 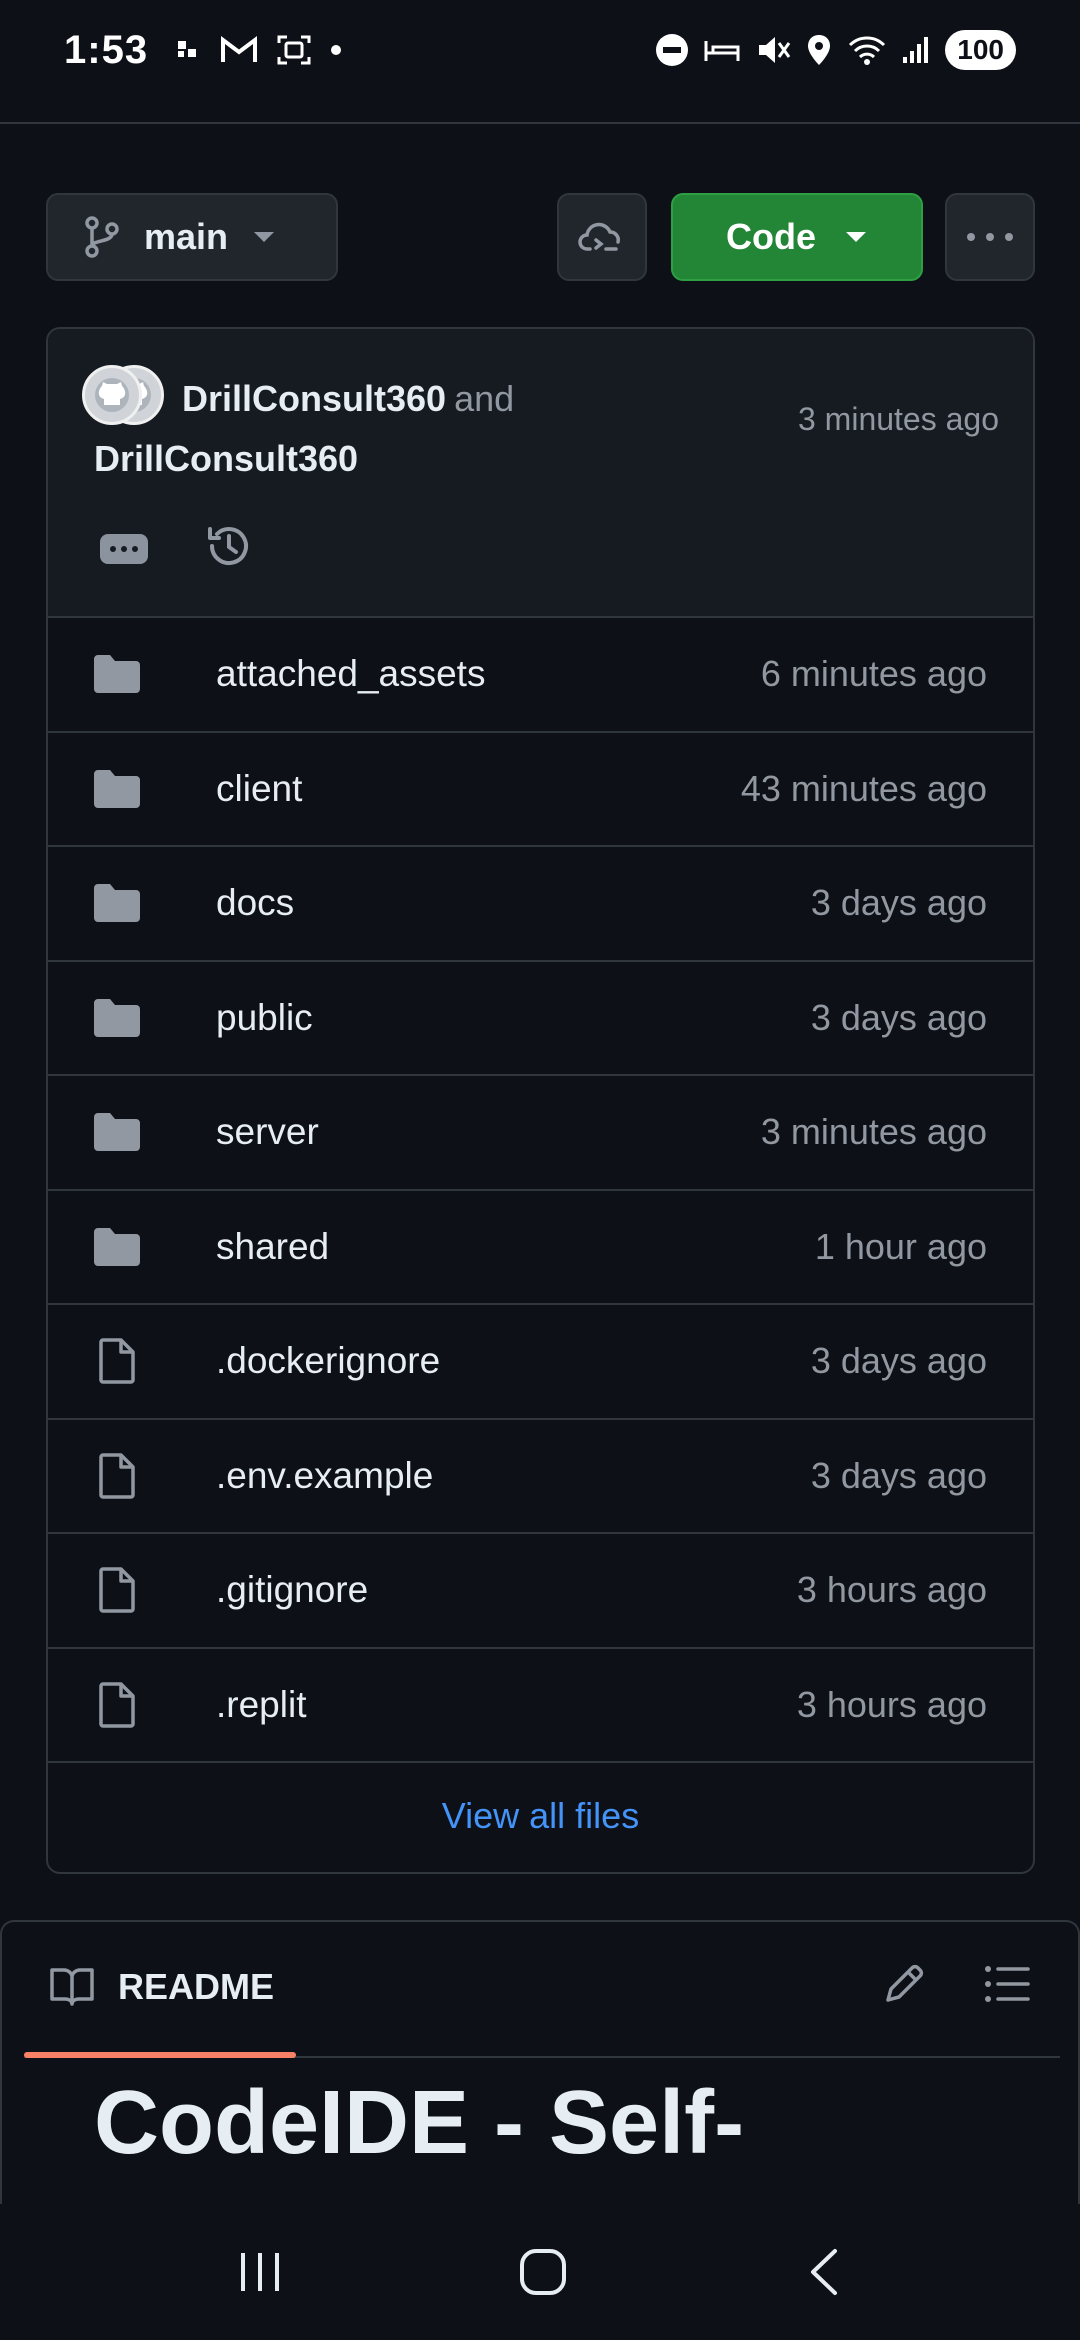 What do you see at coordinates (819, 50) in the screenshot?
I see `location-icon` at bounding box center [819, 50].